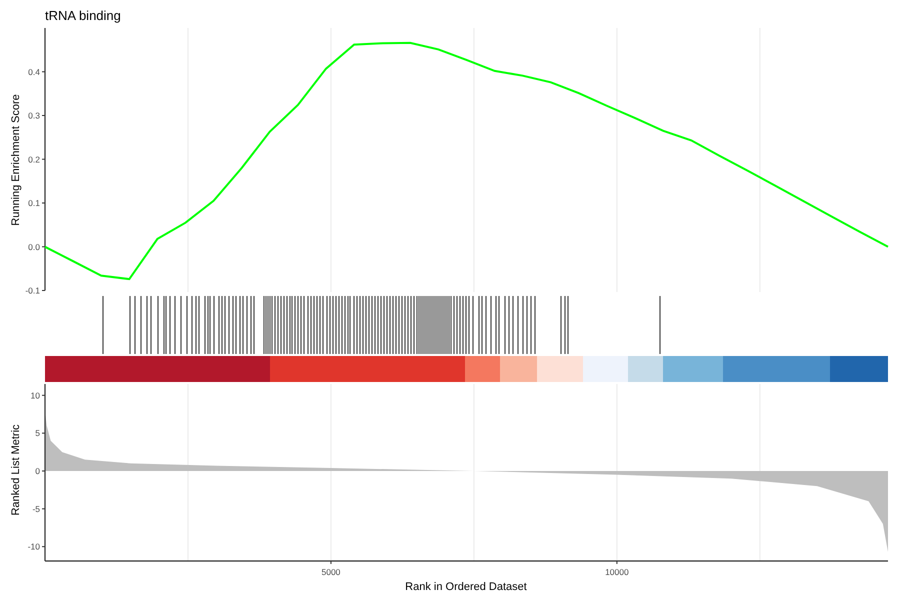 The image size is (900, 600). Describe the element at coordinates (37, 471) in the screenshot. I see `tick-label: 0` at that location.